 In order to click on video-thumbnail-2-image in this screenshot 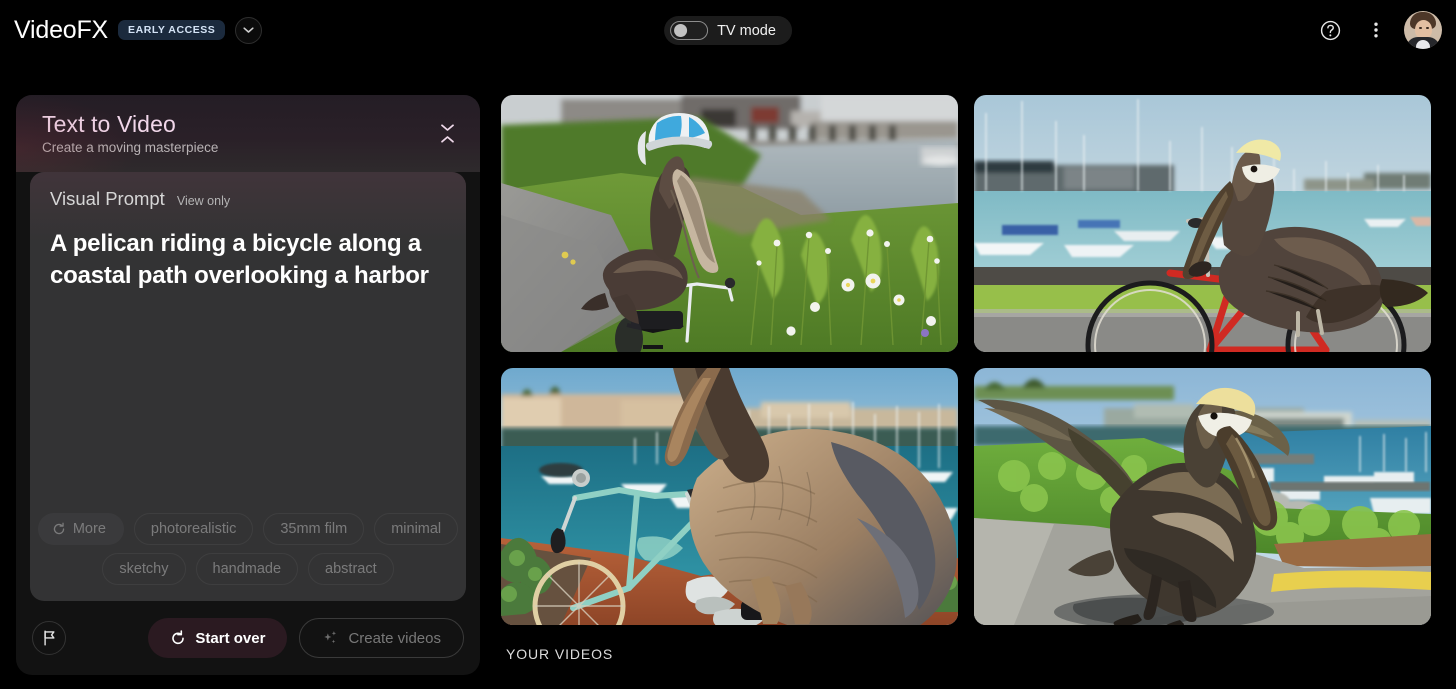, I will do `click(1202, 223)`.